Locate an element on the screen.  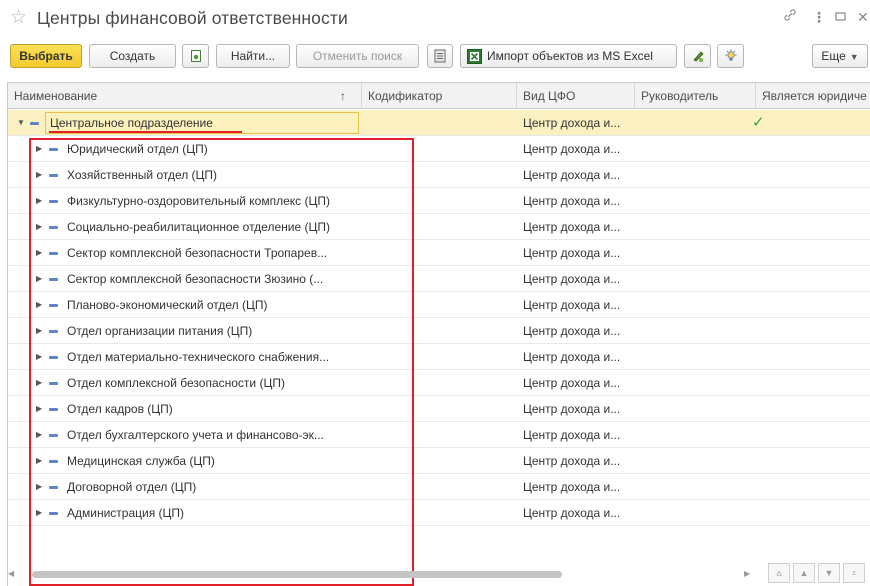
row-name: Медицинская служба (ЦП) is located at coordinates (141, 461).